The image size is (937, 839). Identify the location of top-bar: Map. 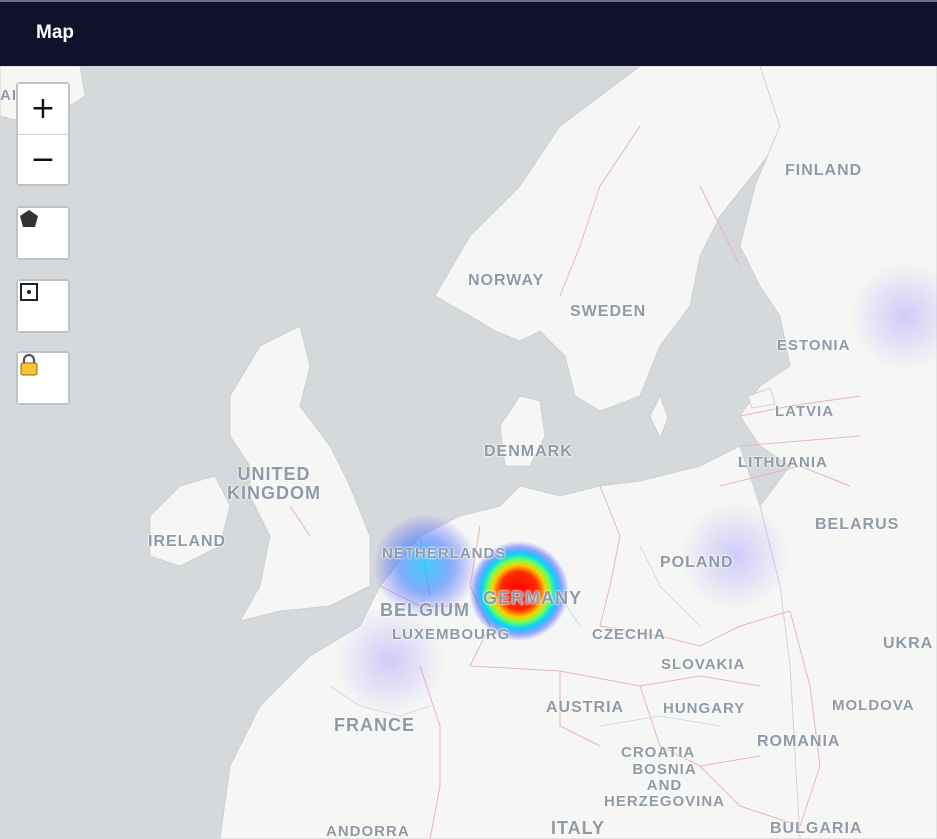
(468, 33).